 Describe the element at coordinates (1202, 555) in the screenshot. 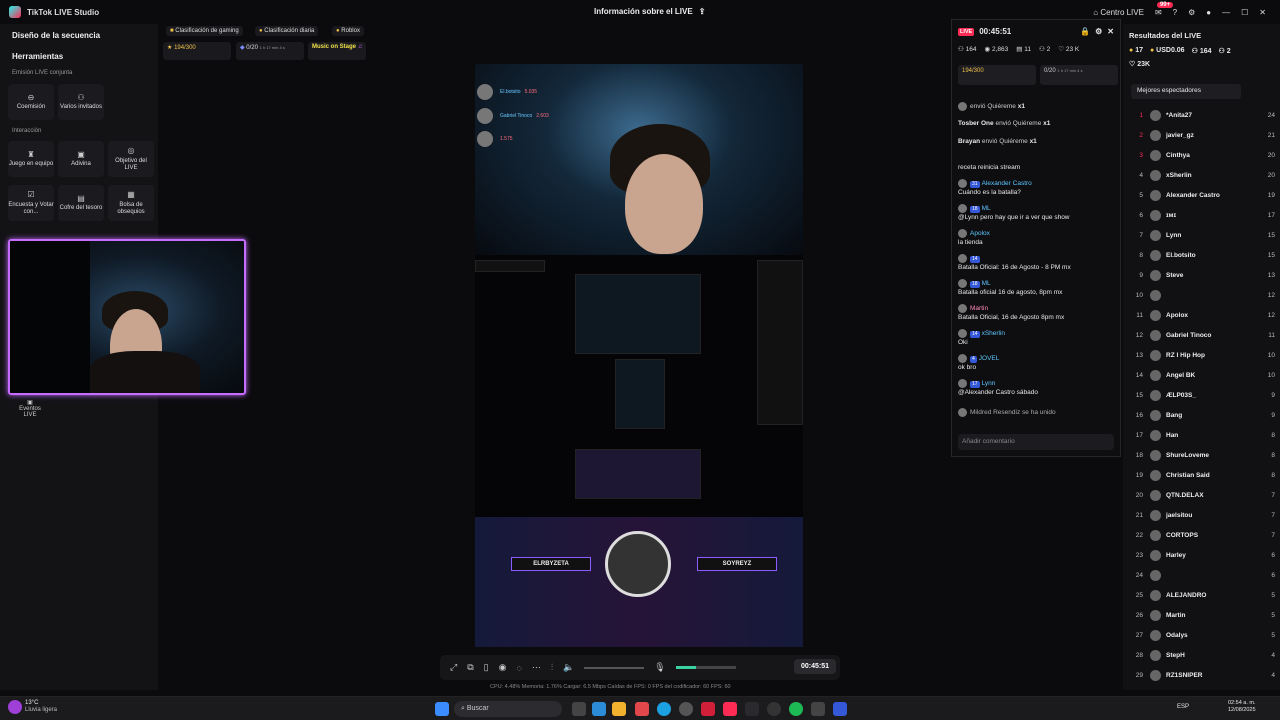

I see `rank-row: 23 Harley 6` at that location.